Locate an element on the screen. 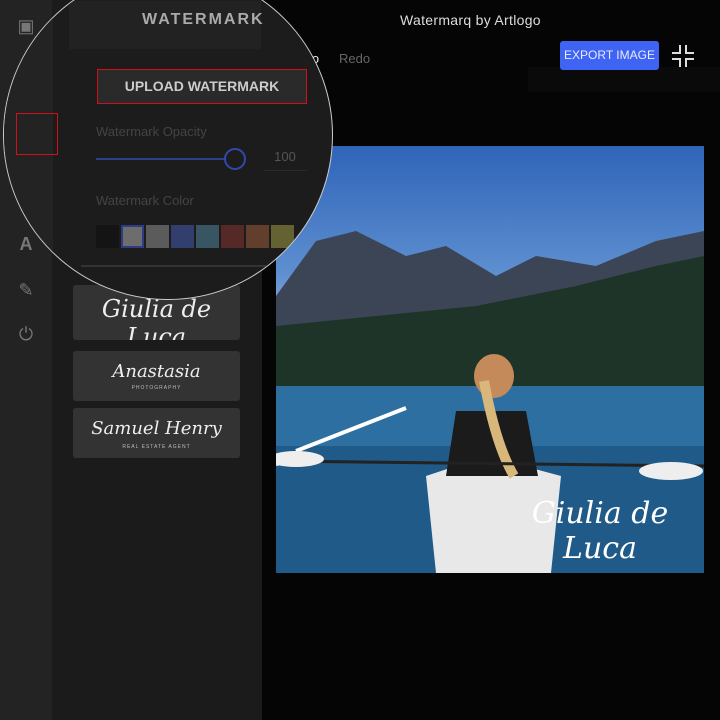 This screenshot has height=720, width=720. app-title: Watermarq by Artlogo is located at coordinates (470, 20).